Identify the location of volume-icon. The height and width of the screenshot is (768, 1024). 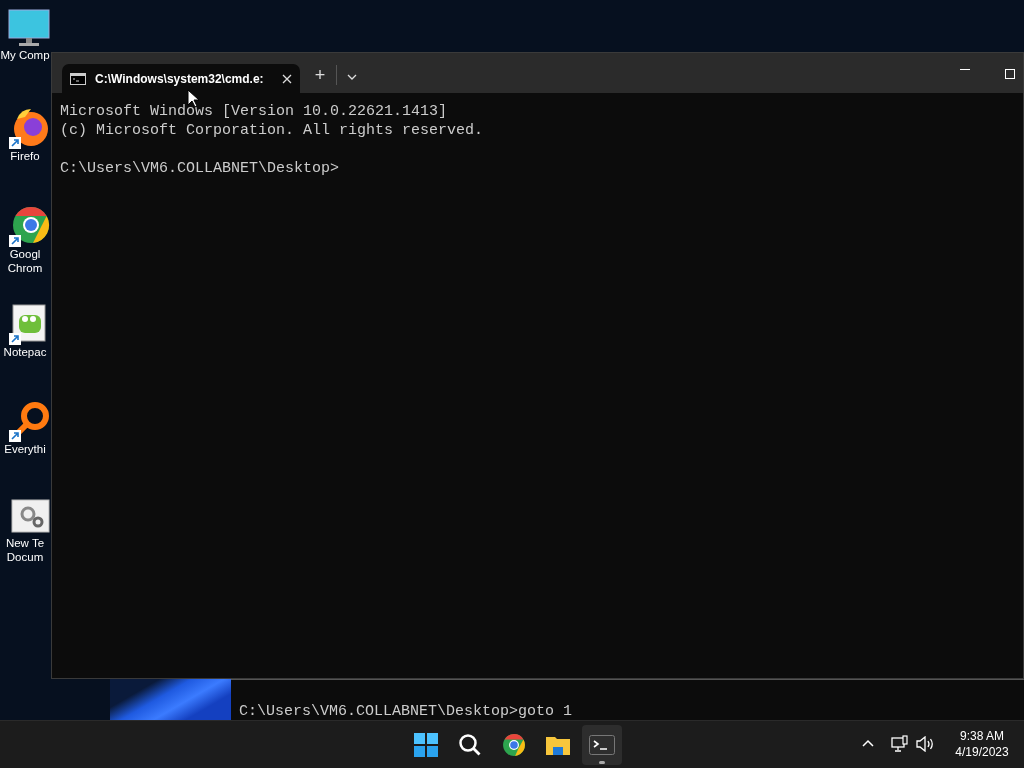
(925, 744).